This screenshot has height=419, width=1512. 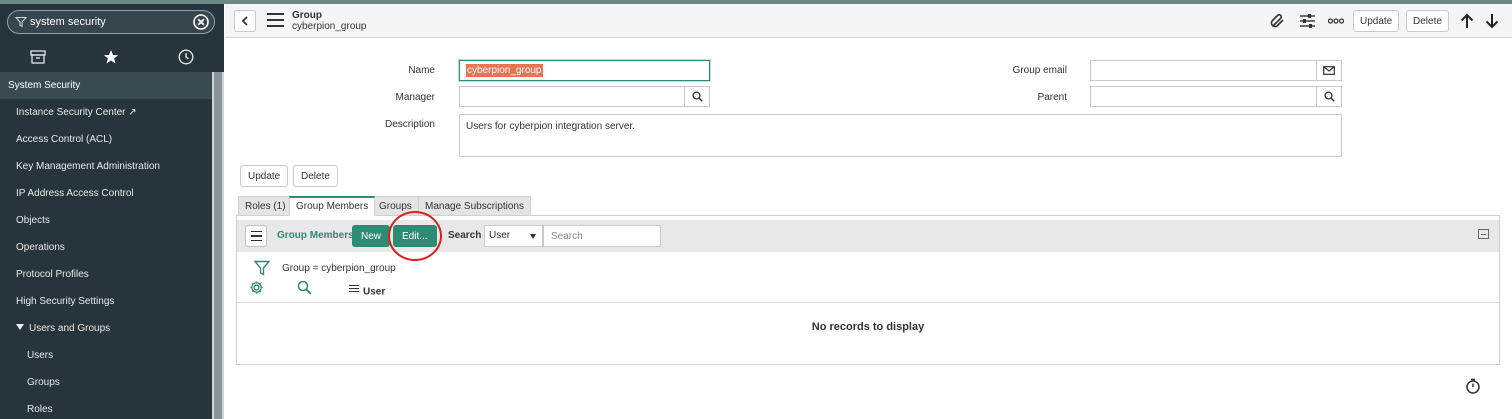 I want to click on list-search-field, so click(x=602, y=236).